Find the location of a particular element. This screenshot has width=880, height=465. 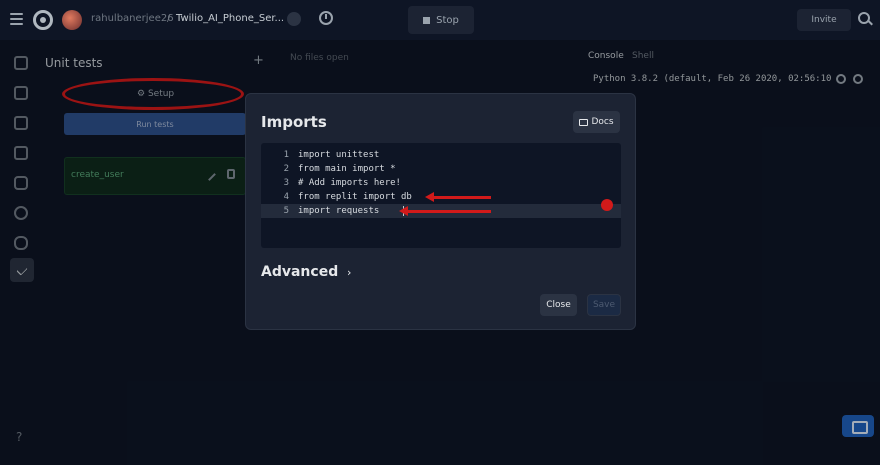

code-line: 3 # Add imports here! is located at coordinates (441, 183).